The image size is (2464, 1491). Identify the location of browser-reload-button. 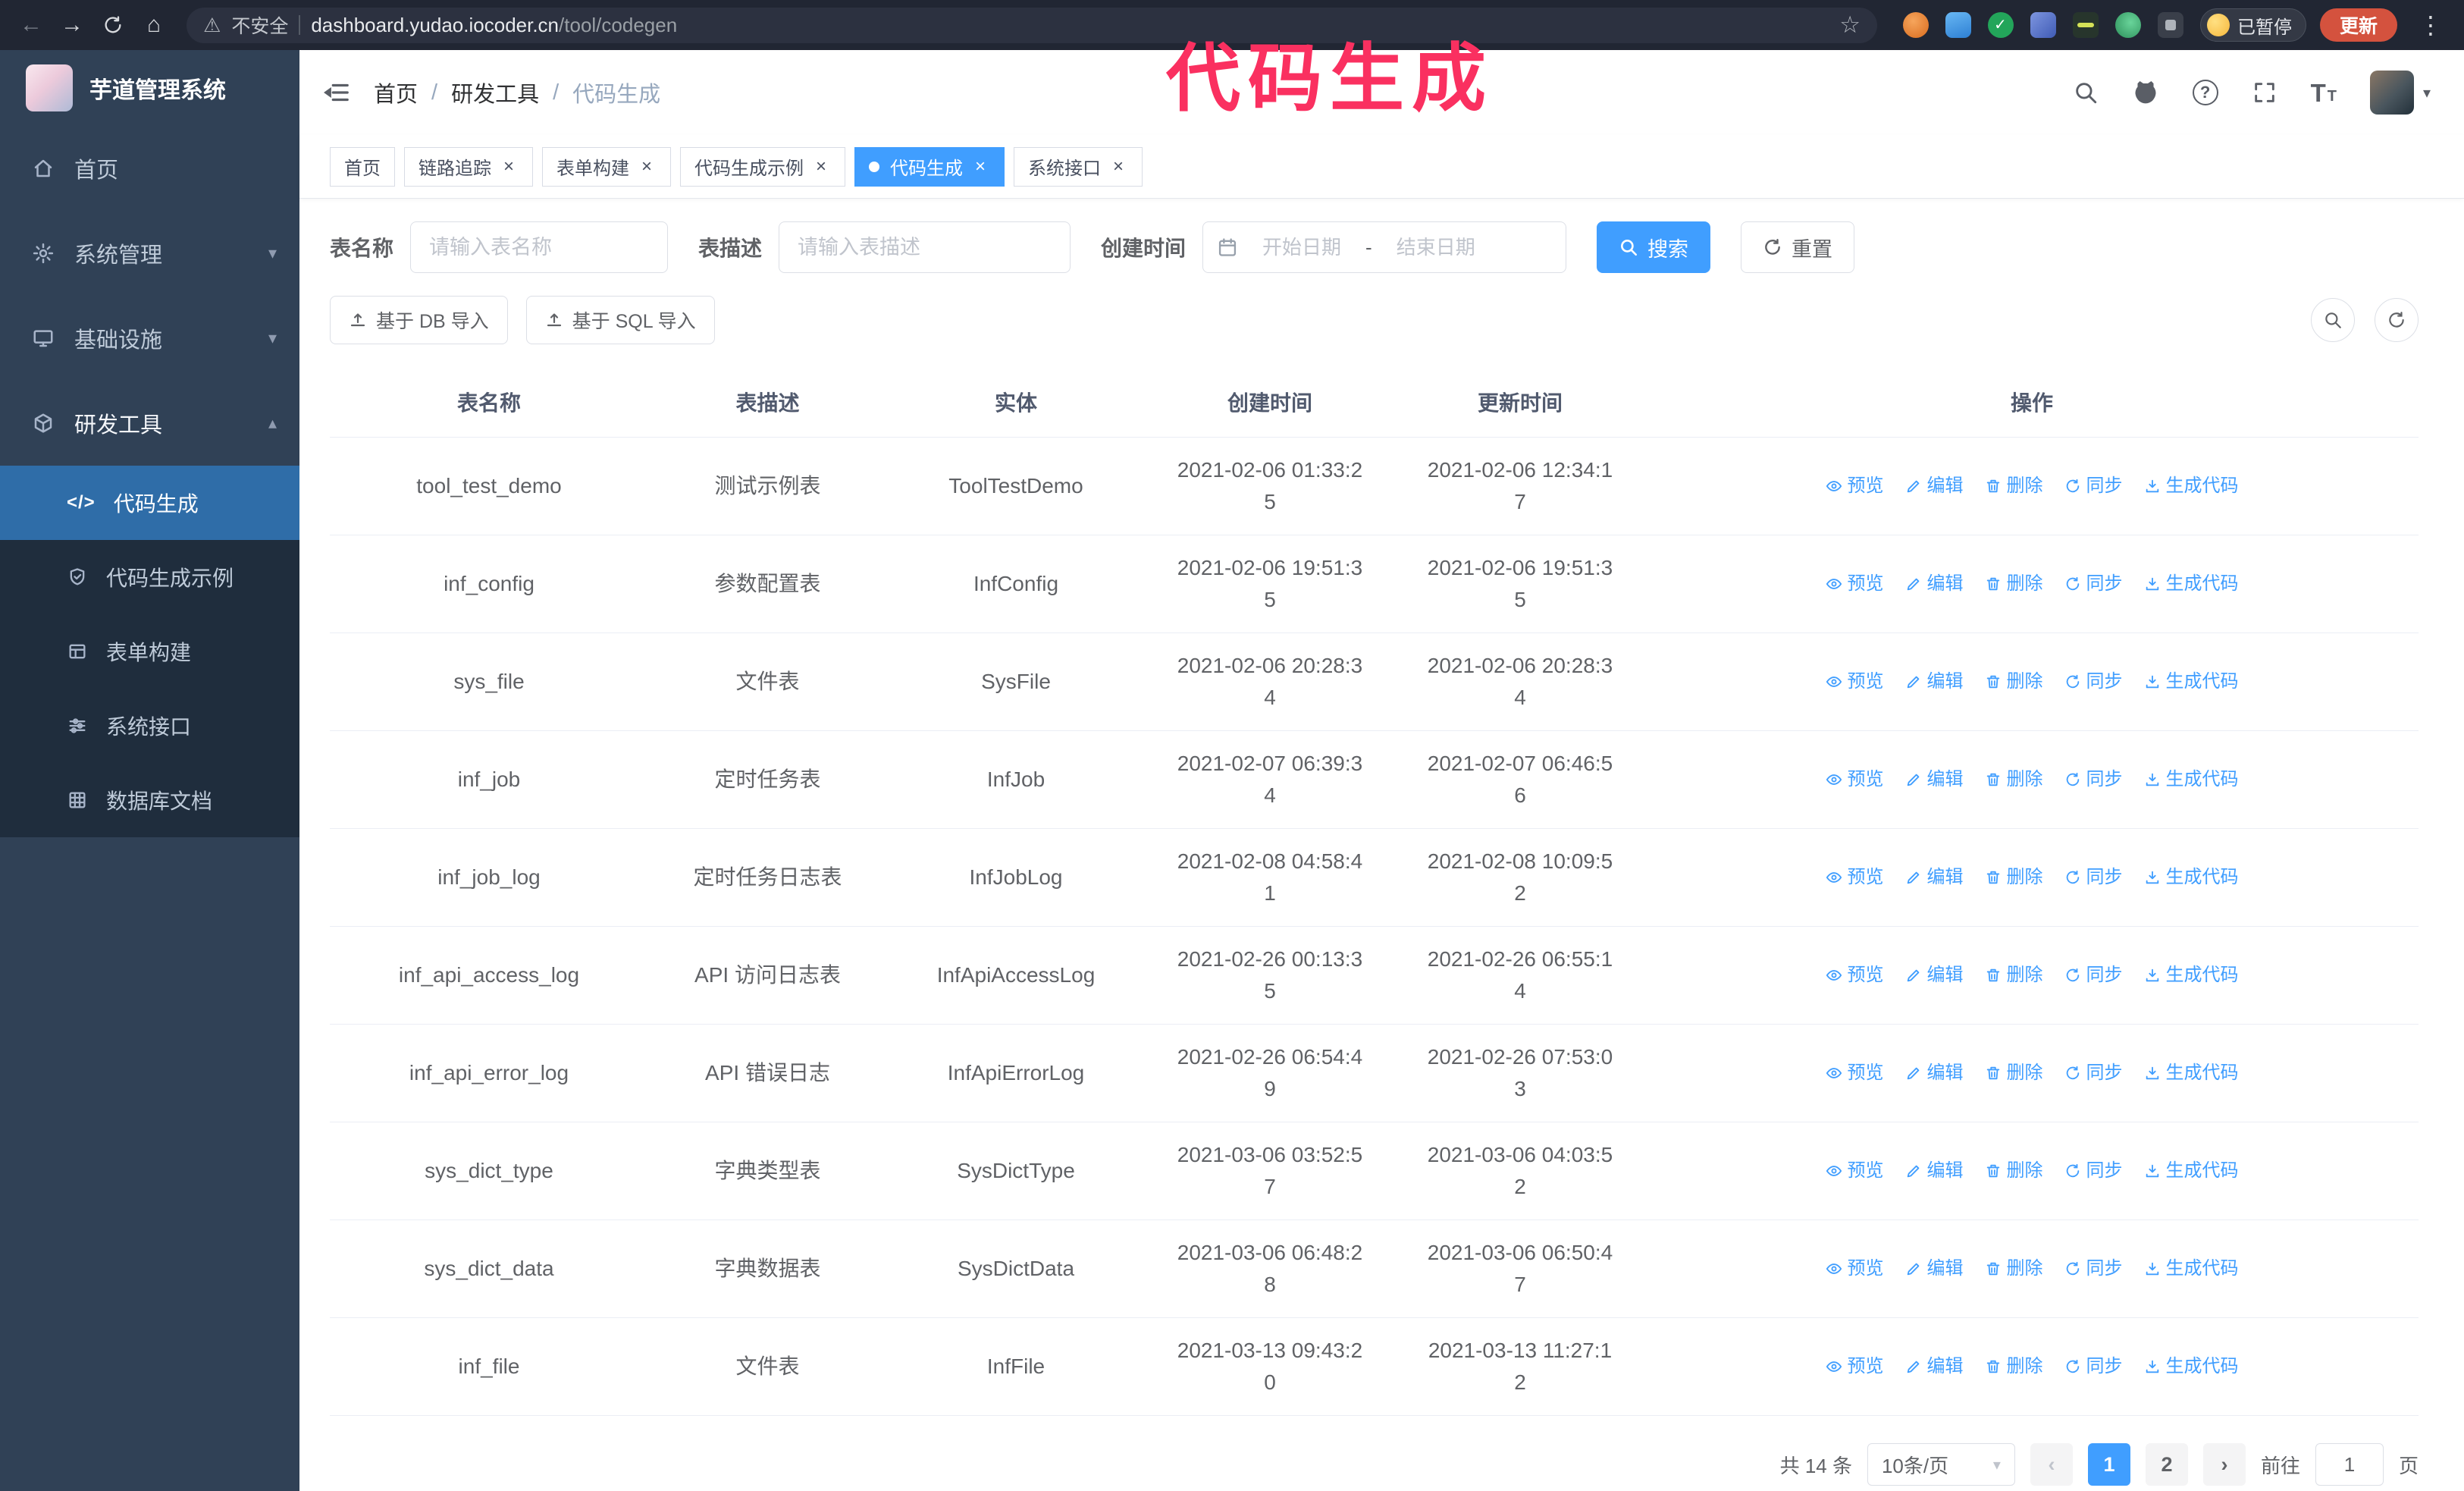
(113, 25).